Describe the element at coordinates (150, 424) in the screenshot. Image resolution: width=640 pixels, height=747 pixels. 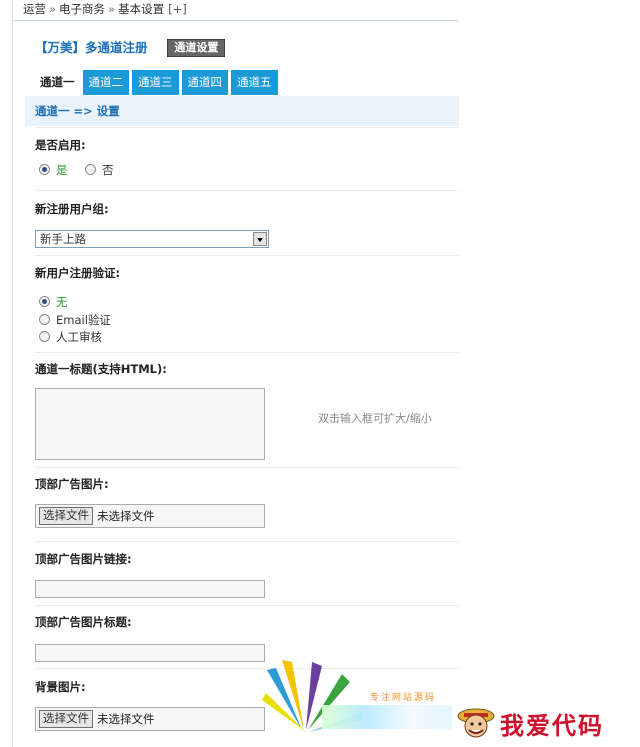
I see `channel-title-textarea` at that location.